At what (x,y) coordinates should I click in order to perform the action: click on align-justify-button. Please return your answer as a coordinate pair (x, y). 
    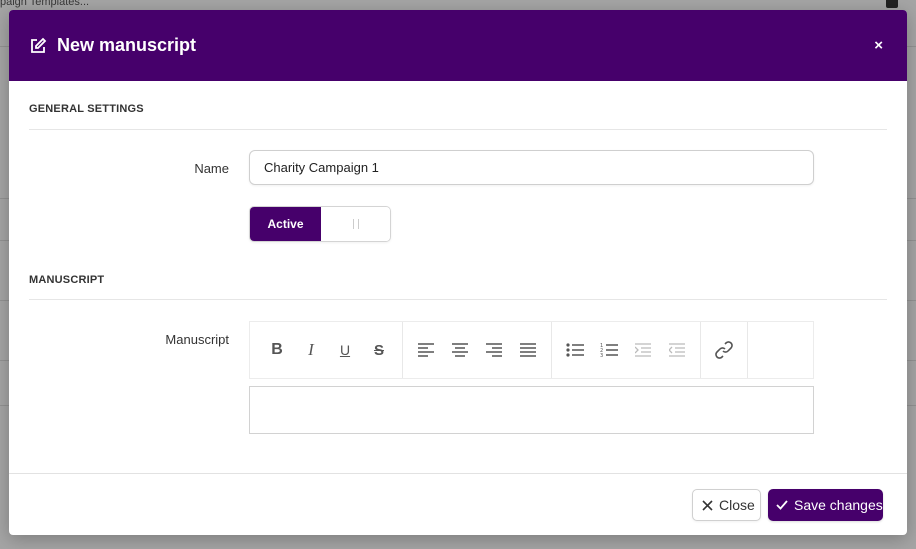
    Looking at the image, I should click on (528, 350).